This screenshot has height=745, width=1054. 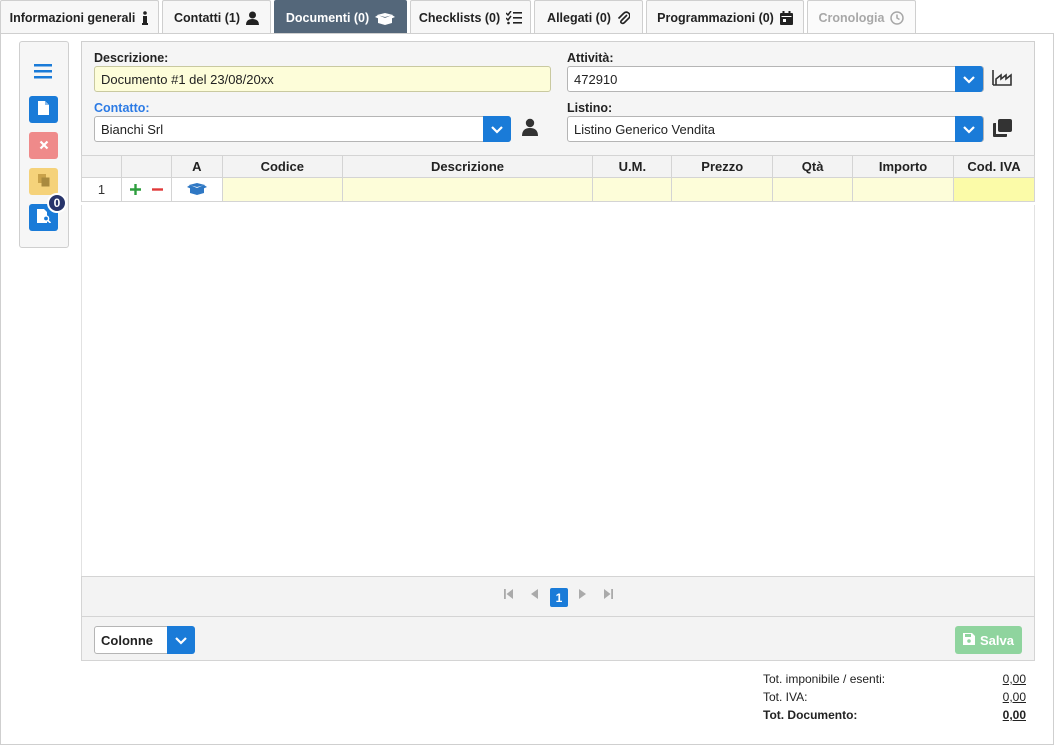 I want to click on attivita-select: 472910, so click(x=775, y=79).